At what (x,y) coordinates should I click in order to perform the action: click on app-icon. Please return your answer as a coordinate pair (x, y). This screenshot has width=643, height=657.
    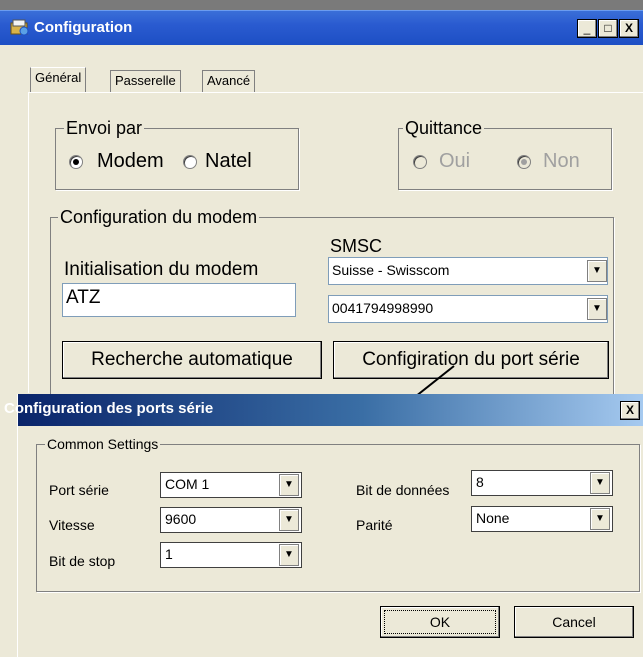
    Looking at the image, I should click on (20, 28).